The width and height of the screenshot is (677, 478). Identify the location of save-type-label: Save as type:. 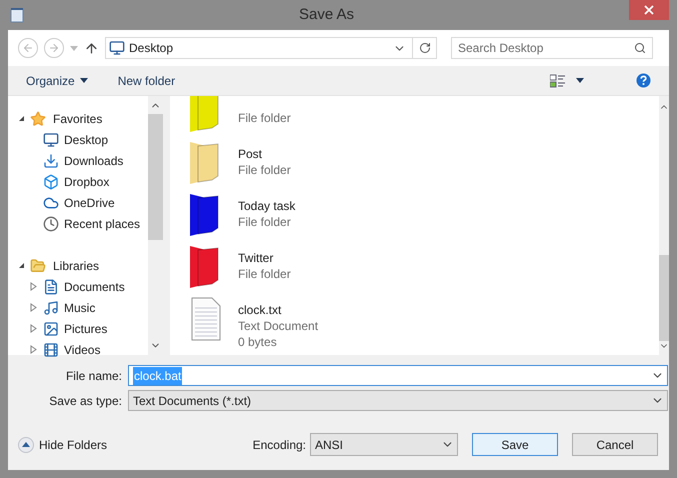
(85, 401).